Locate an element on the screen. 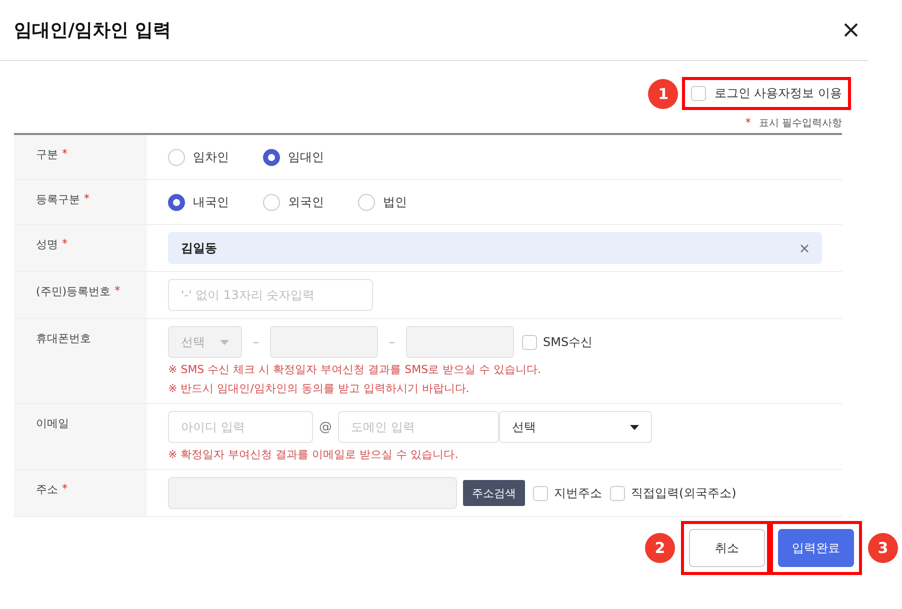  close-icon is located at coordinates (851, 30).